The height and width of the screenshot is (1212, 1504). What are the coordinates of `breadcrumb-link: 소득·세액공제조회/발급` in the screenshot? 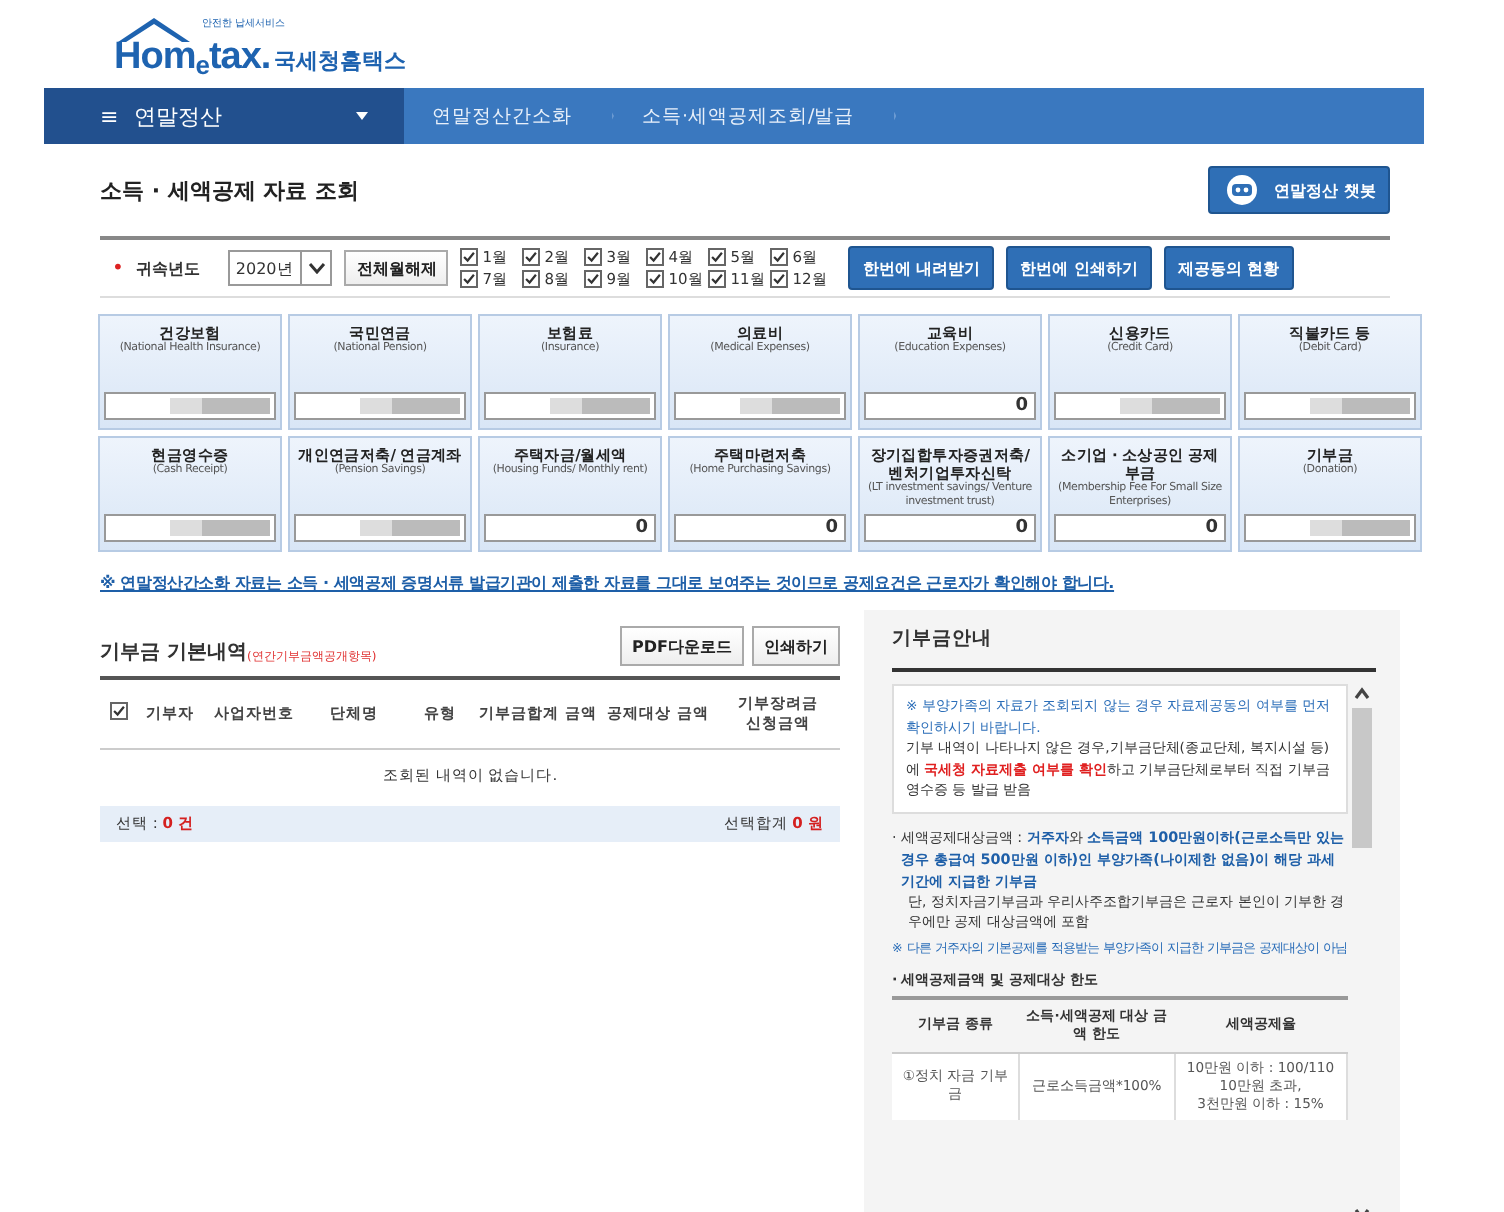 It's located at (755, 116).